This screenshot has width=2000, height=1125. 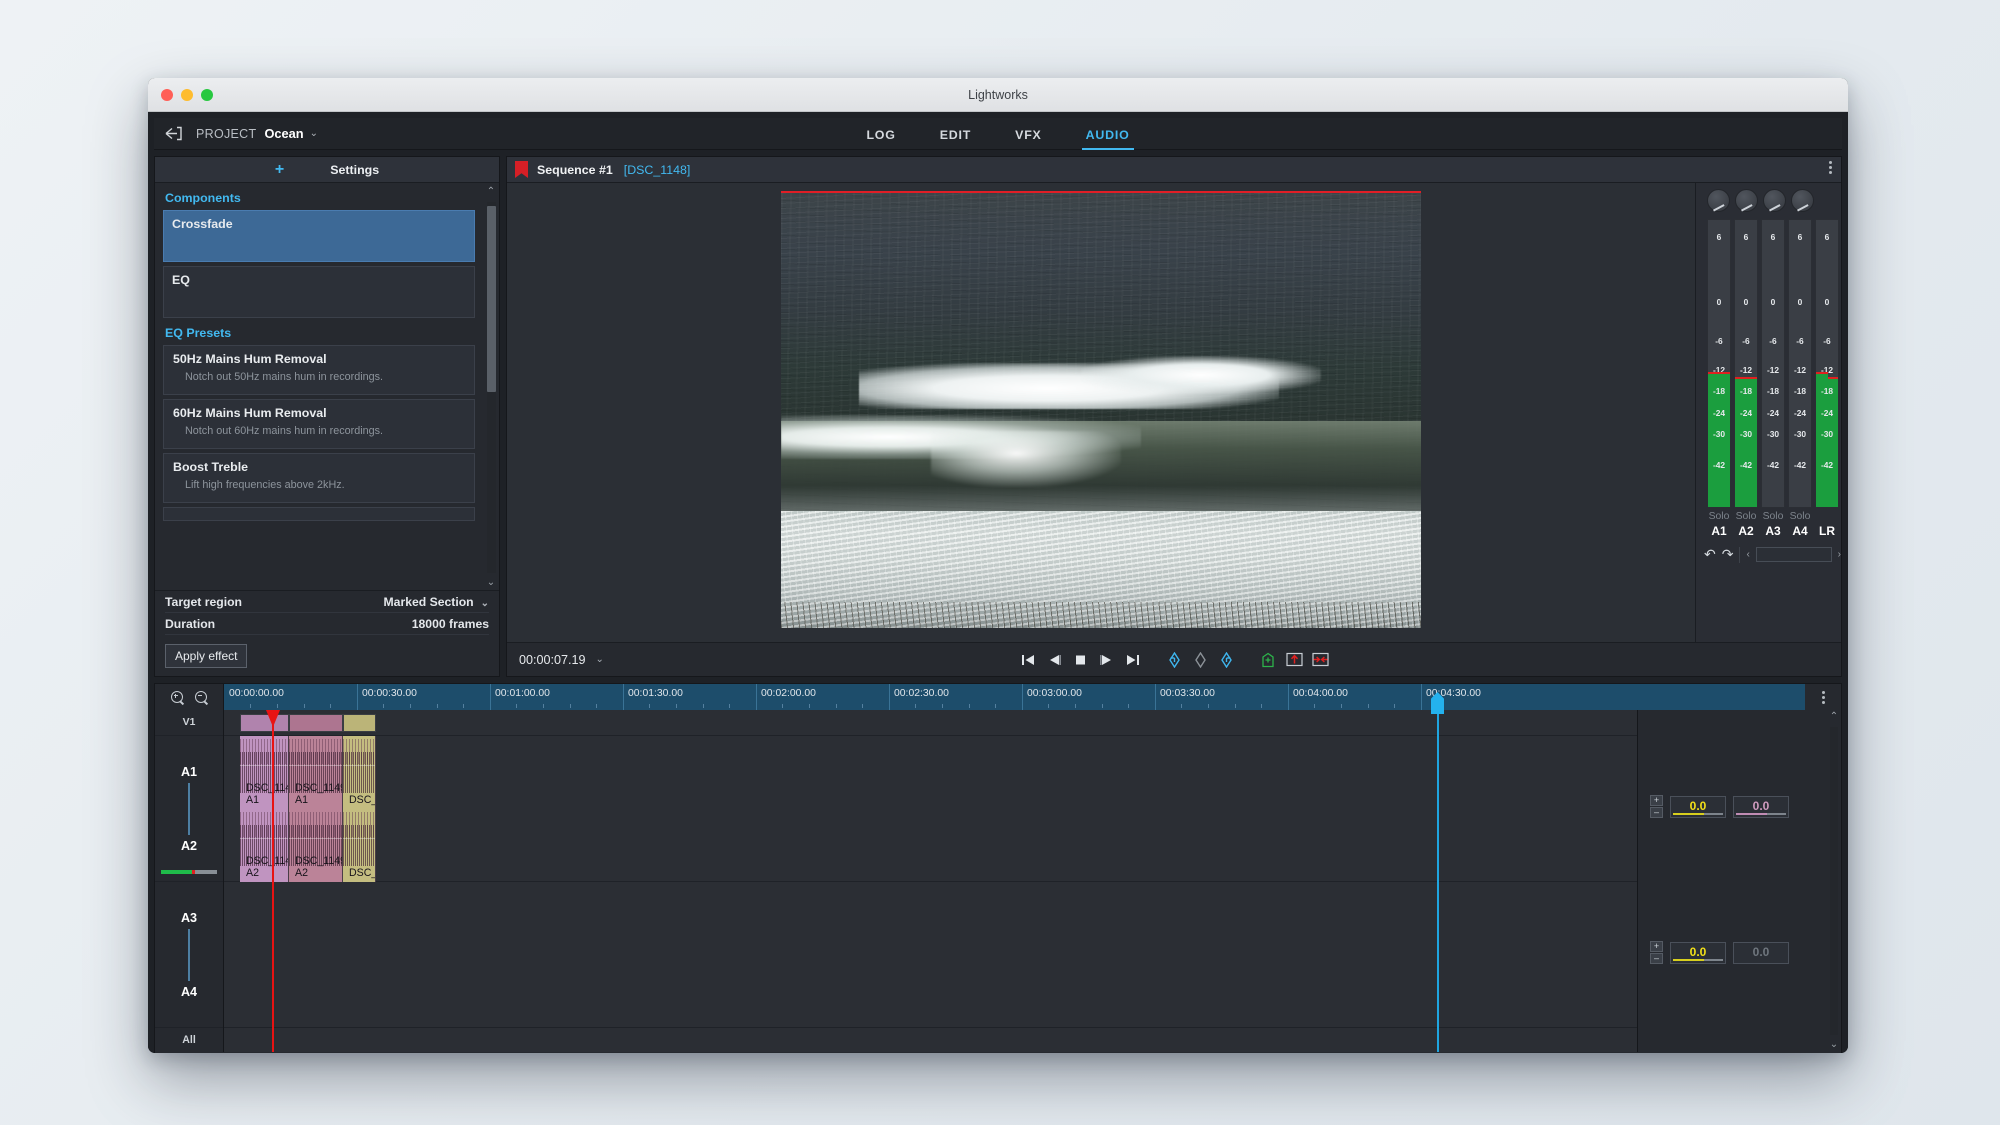 I want to click on audio-track-lane-a1-a2: DSC_1148, A1 DSC_1149, A1 DSC_, so click(x=930, y=809).